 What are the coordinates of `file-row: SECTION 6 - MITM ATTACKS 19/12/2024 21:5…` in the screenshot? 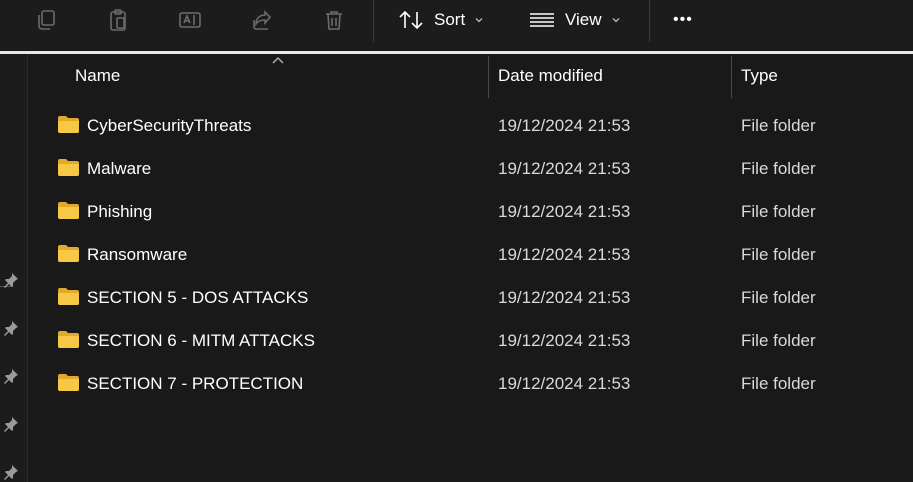 It's located at (470, 341).